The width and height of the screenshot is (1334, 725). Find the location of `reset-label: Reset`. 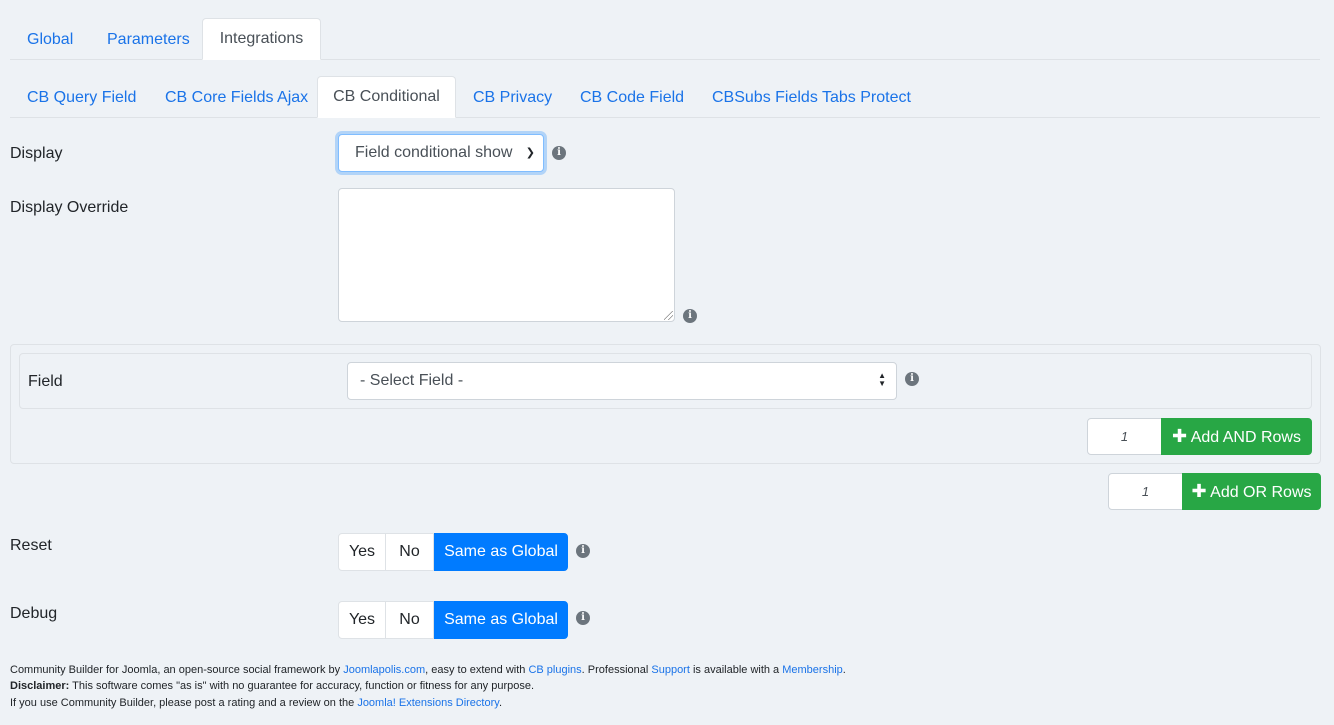

reset-label: Reset is located at coordinates (31, 545).